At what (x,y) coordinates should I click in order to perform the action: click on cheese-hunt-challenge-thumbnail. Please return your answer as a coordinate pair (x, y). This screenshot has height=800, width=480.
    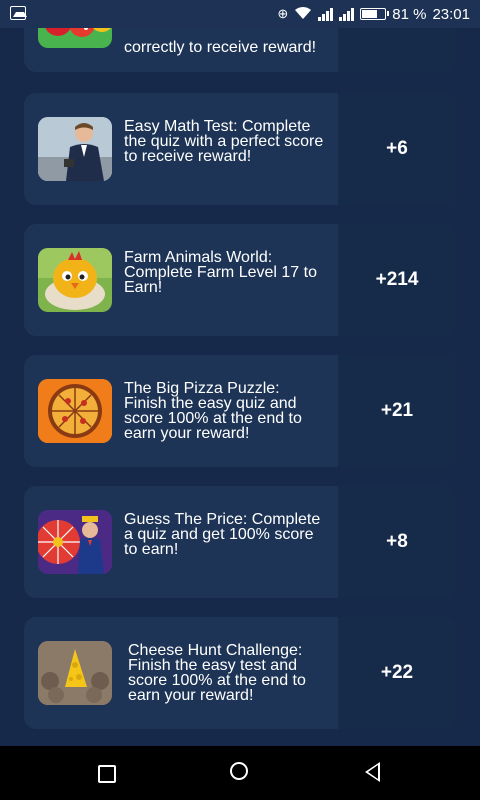
    Looking at the image, I should click on (75, 673).